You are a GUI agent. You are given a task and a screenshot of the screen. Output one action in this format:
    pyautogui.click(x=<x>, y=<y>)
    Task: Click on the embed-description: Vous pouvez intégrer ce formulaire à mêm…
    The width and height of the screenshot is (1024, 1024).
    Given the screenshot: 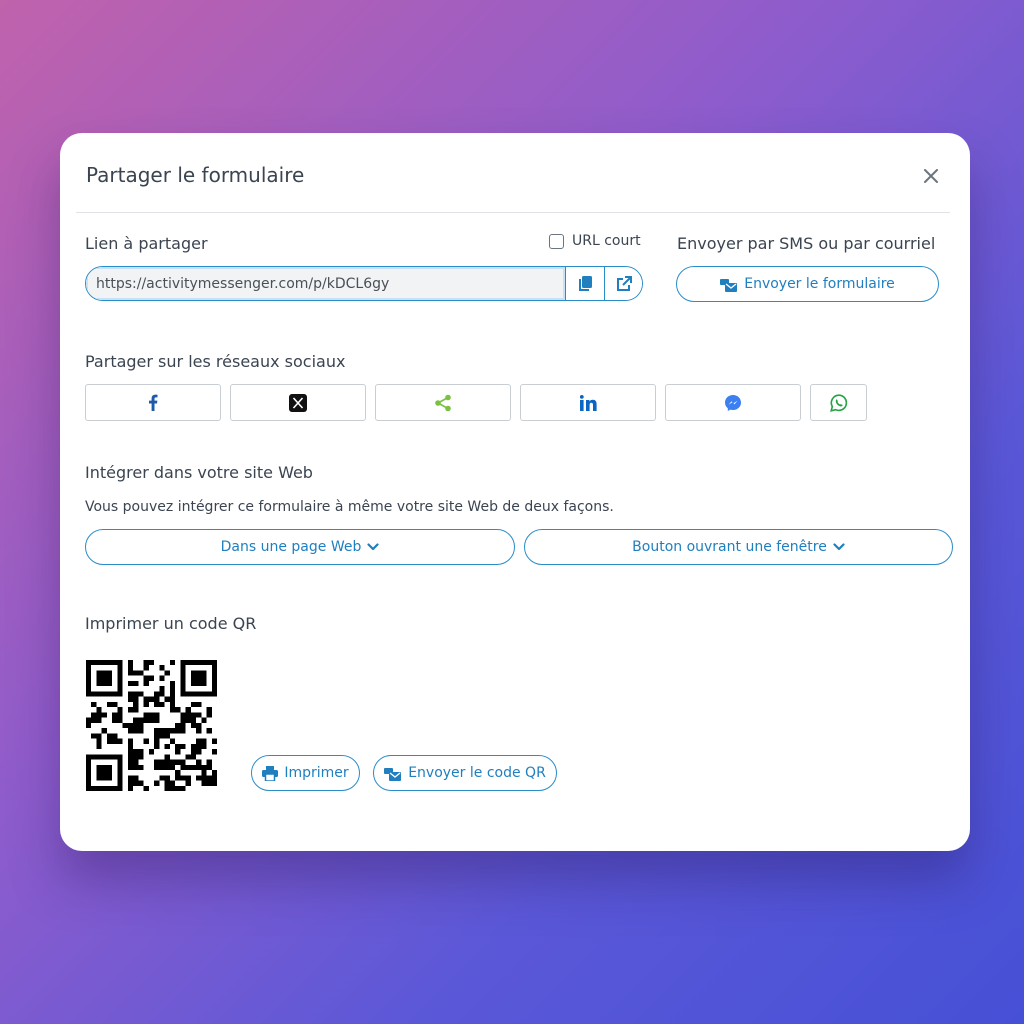 What is the action you would take?
    pyautogui.click(x=349, y=507)
    